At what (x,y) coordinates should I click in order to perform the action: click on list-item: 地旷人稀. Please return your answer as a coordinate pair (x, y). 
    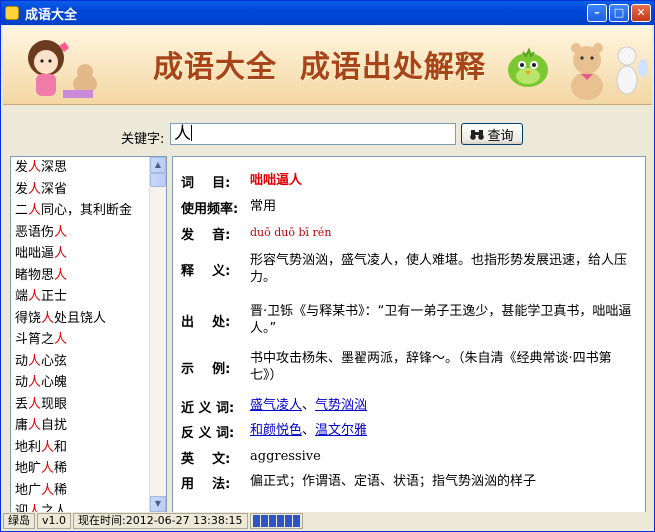
    Looking at the image, I should click on (80, 469).